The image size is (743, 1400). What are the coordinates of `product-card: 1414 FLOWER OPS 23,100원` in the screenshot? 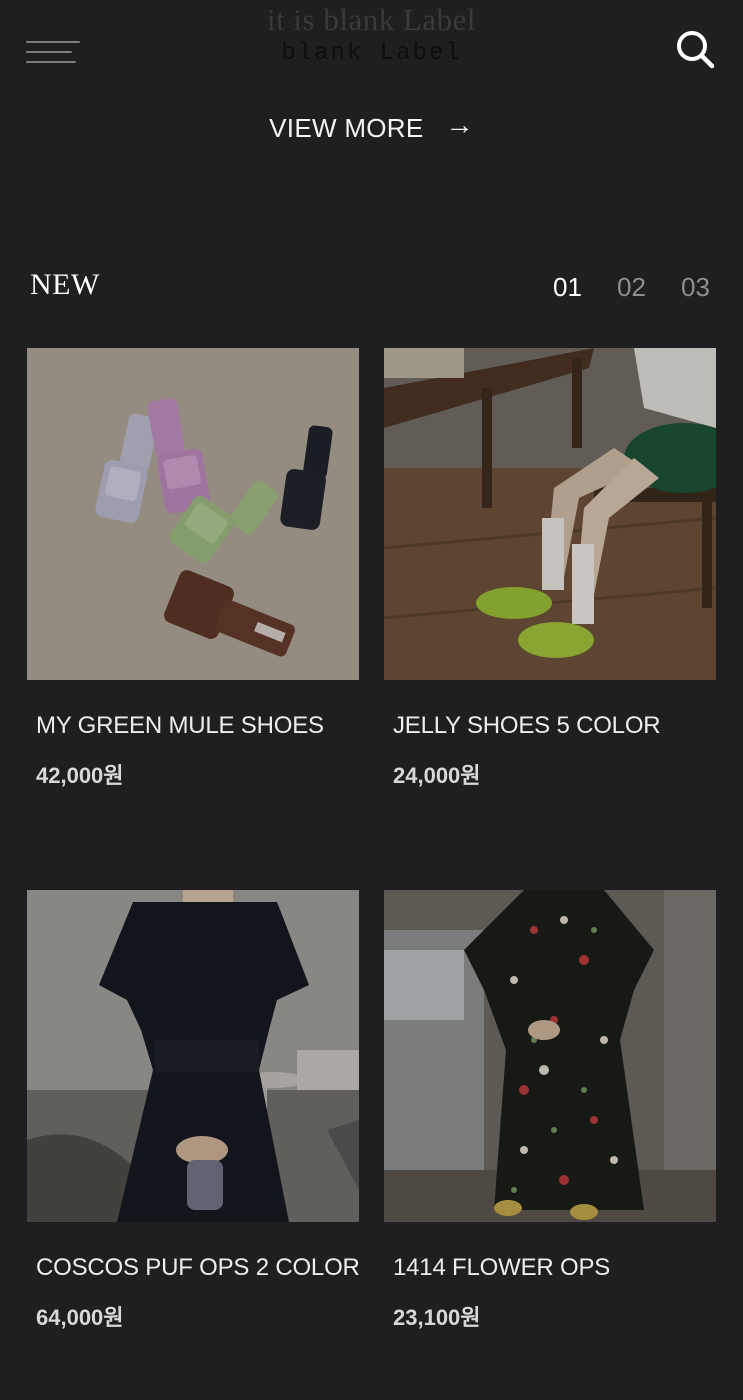 It's located at (550, 1110).